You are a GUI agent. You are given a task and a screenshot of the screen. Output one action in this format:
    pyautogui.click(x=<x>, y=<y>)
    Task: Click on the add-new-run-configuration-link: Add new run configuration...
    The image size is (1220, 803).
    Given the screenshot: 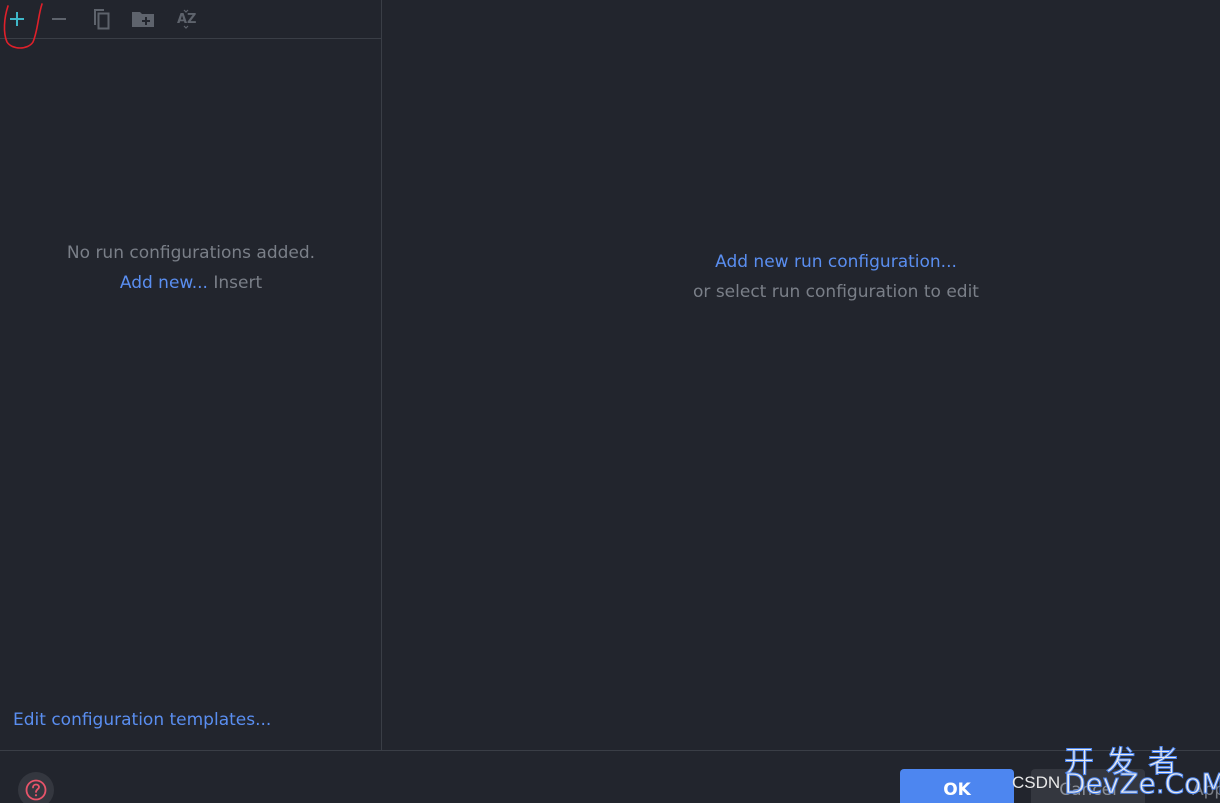 What is the action you would take?
    pyautogui.click(x=801, y=262)
    